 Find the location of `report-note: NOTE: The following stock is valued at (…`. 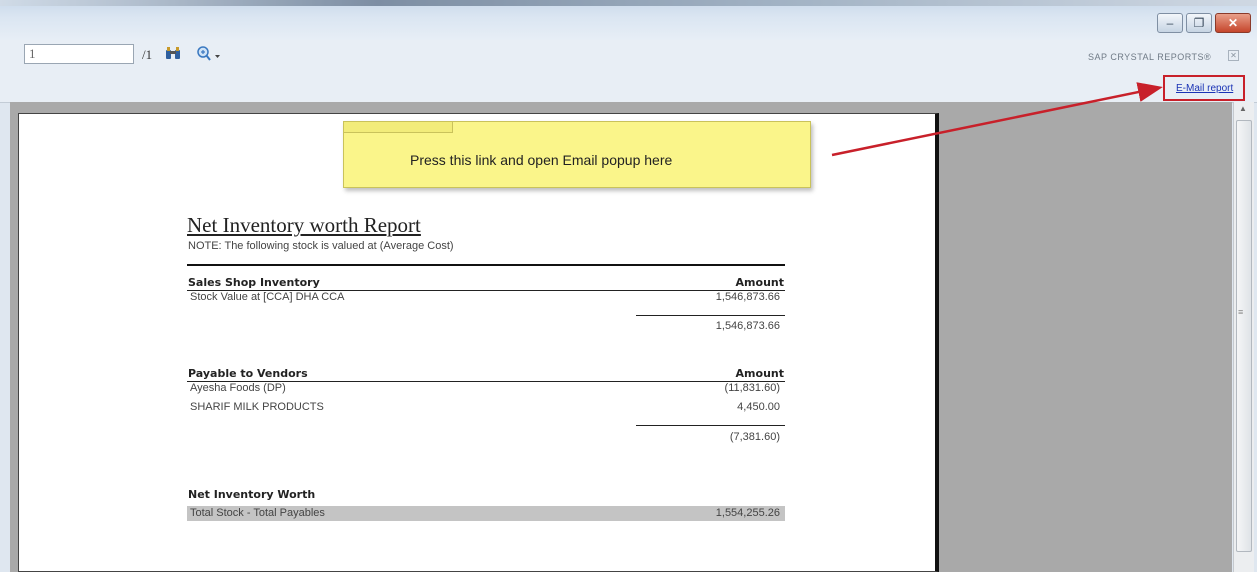

report-note: NOTE: The following stock is valued at (… is located at coordinates (321, 246).